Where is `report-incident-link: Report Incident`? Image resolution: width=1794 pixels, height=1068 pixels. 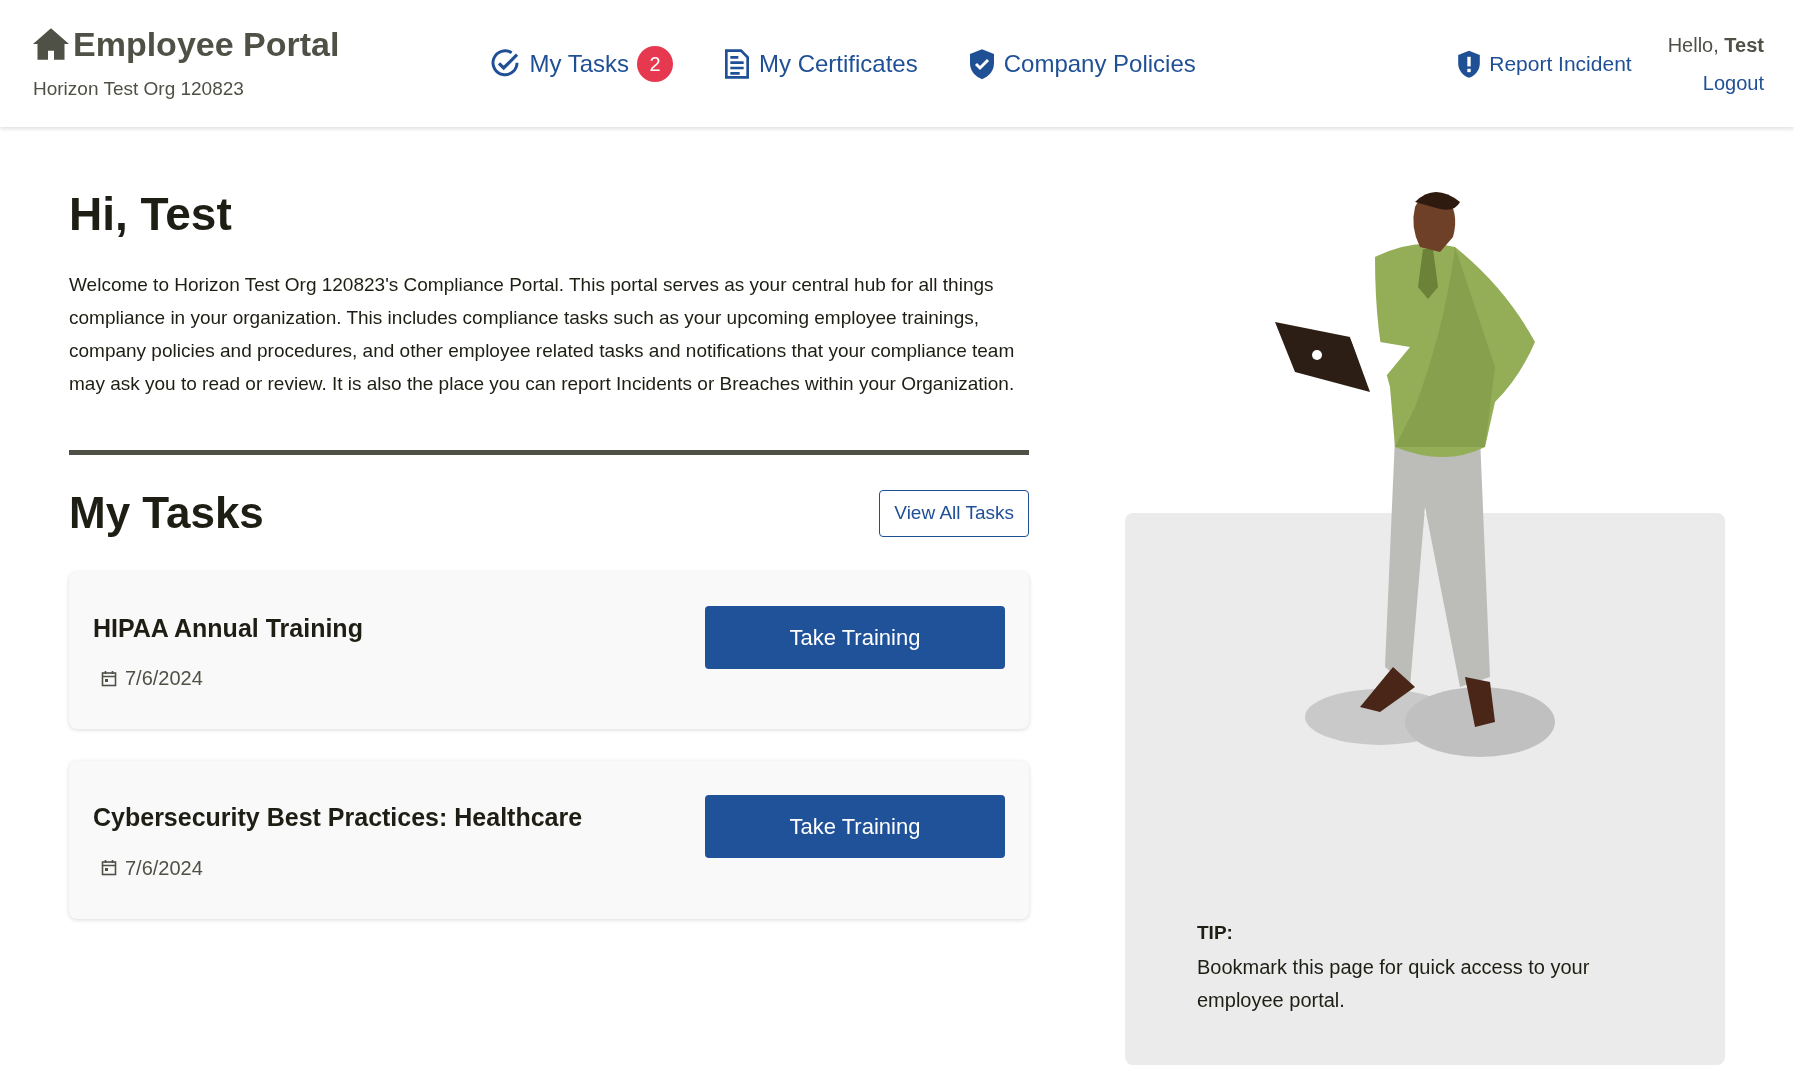 report-incident-link: Report Incident is located at coordinates (1544, 63).